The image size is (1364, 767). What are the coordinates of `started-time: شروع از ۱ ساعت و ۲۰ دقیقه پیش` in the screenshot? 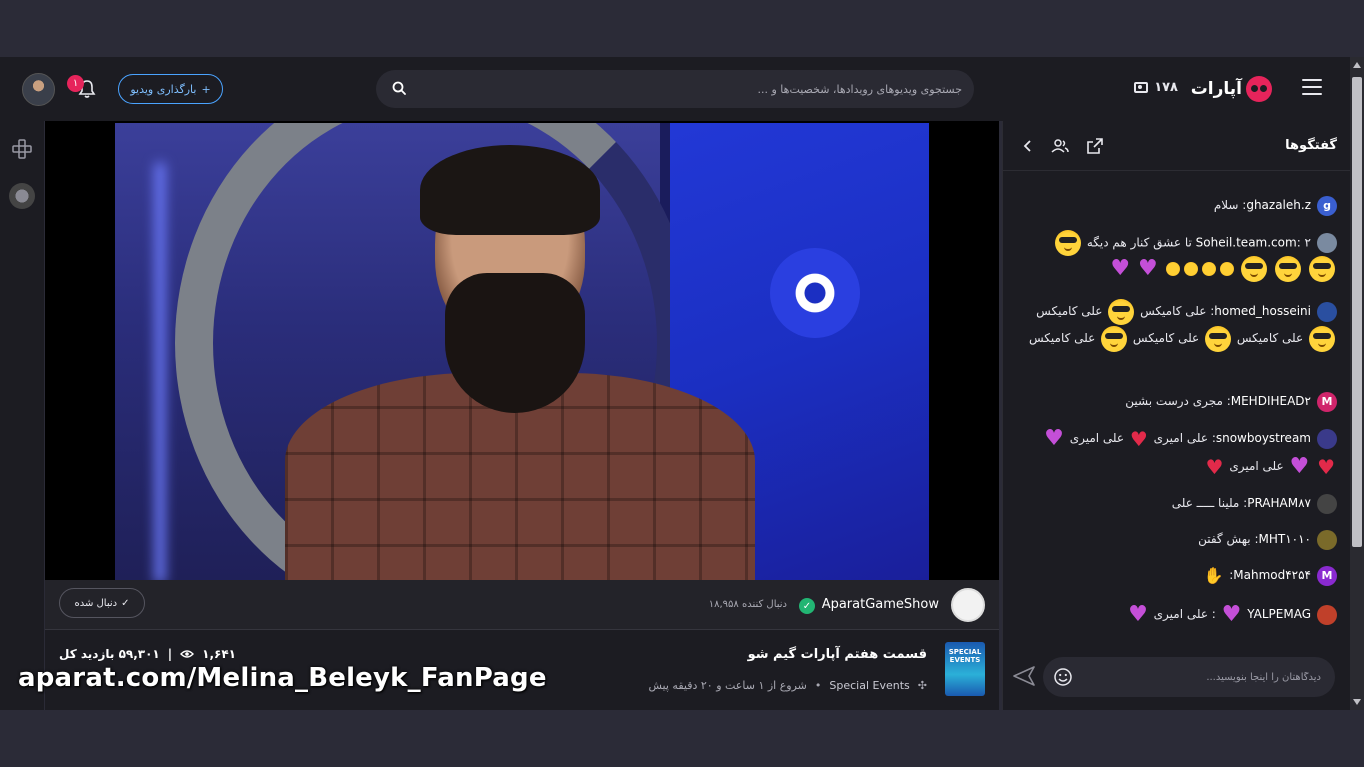 It's located at (727, 685).